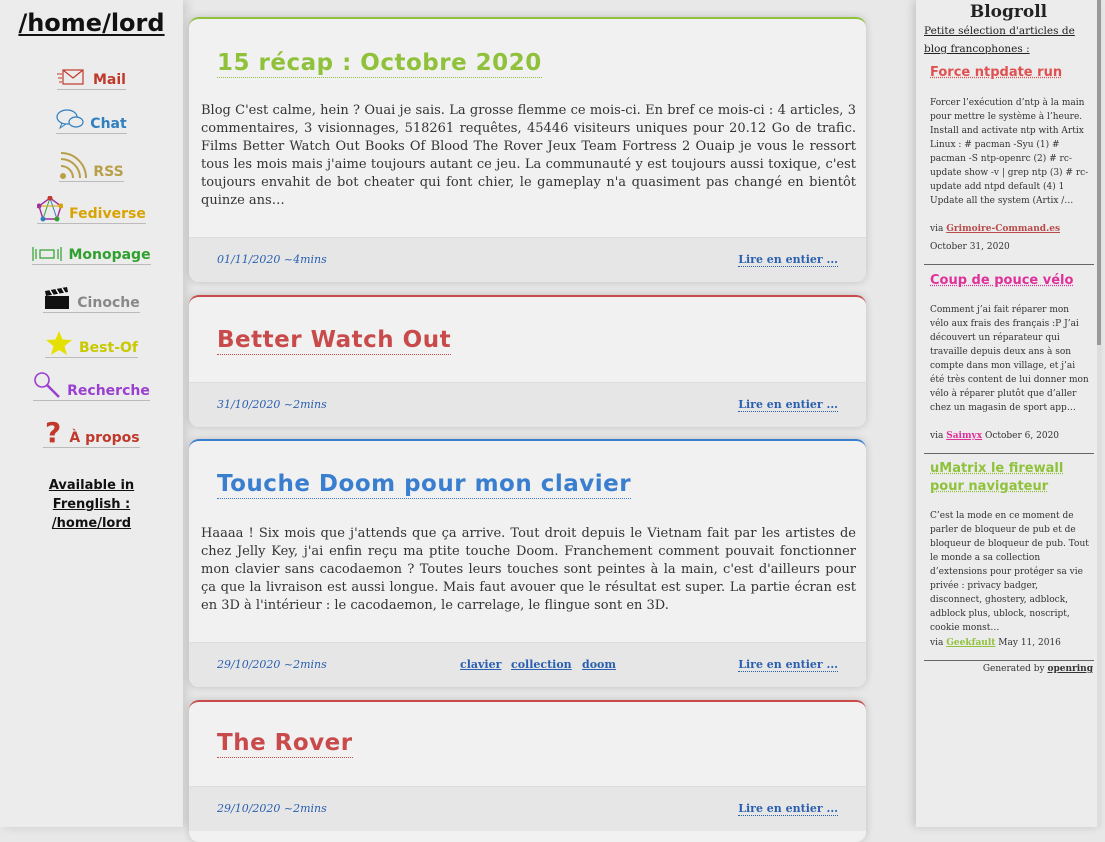  I want to click on language-line: /home/lord, so click(91, 523).